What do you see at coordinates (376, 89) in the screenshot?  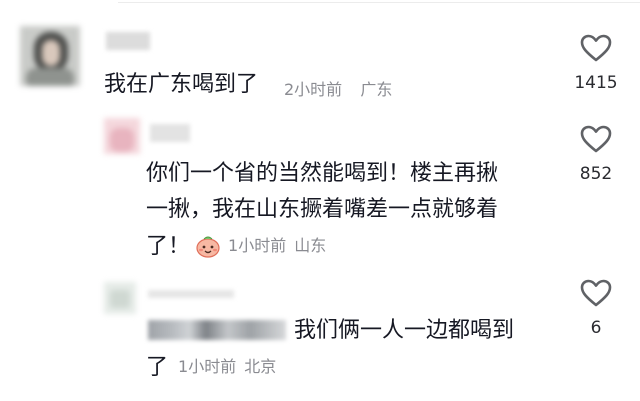 I see `comment-location: 广东` at bounding box center [376, 89].